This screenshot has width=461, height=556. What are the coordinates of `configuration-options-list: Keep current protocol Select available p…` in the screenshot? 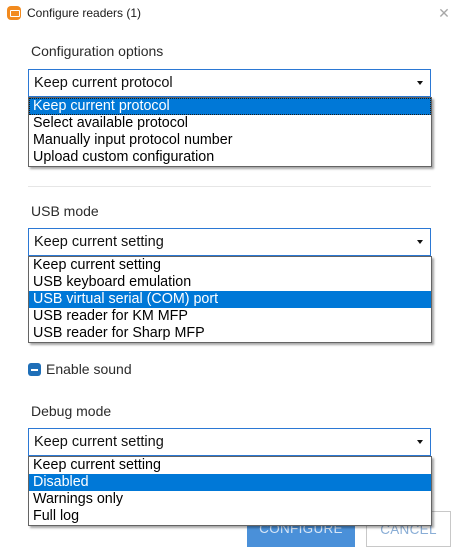 It's located at (230, 132).